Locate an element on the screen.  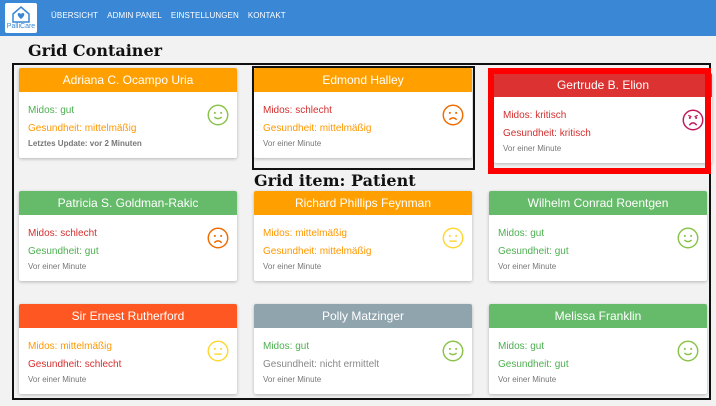
patient-name-header: Richard Phillips Feynman is located at coordinates (363, 203).